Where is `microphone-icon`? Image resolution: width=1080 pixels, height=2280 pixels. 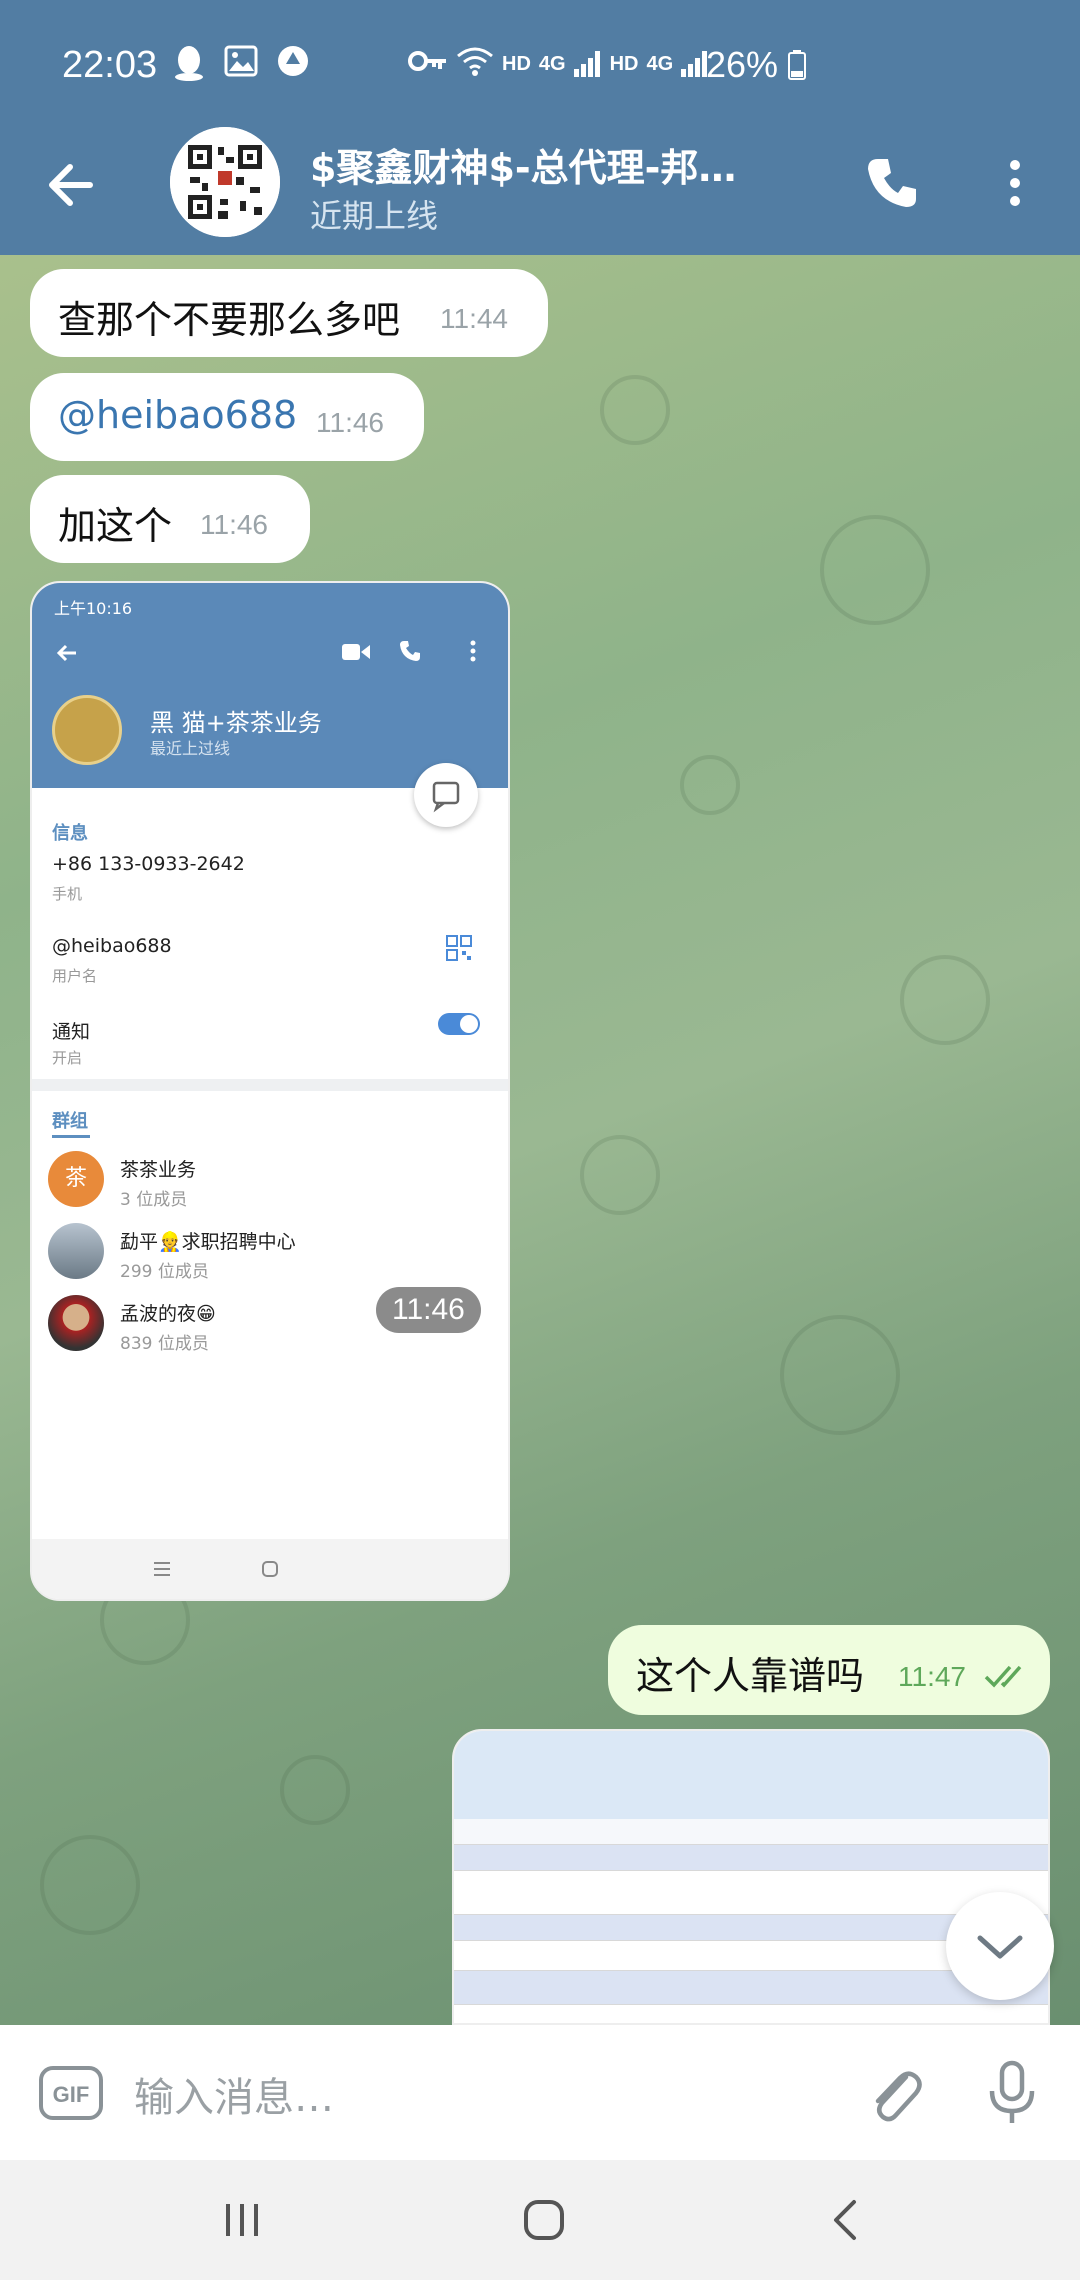
microphone-icon is located at coordinates (1012, 2091).